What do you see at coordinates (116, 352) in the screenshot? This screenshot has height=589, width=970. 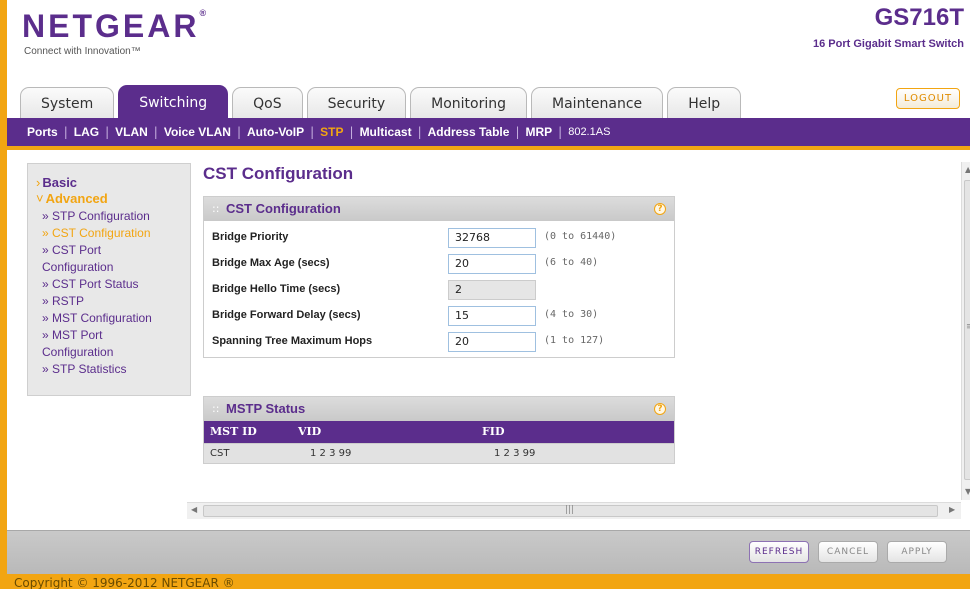 I see `nav-mst-port-configuration-cont: Configuration` at bounding box center [116, 352].